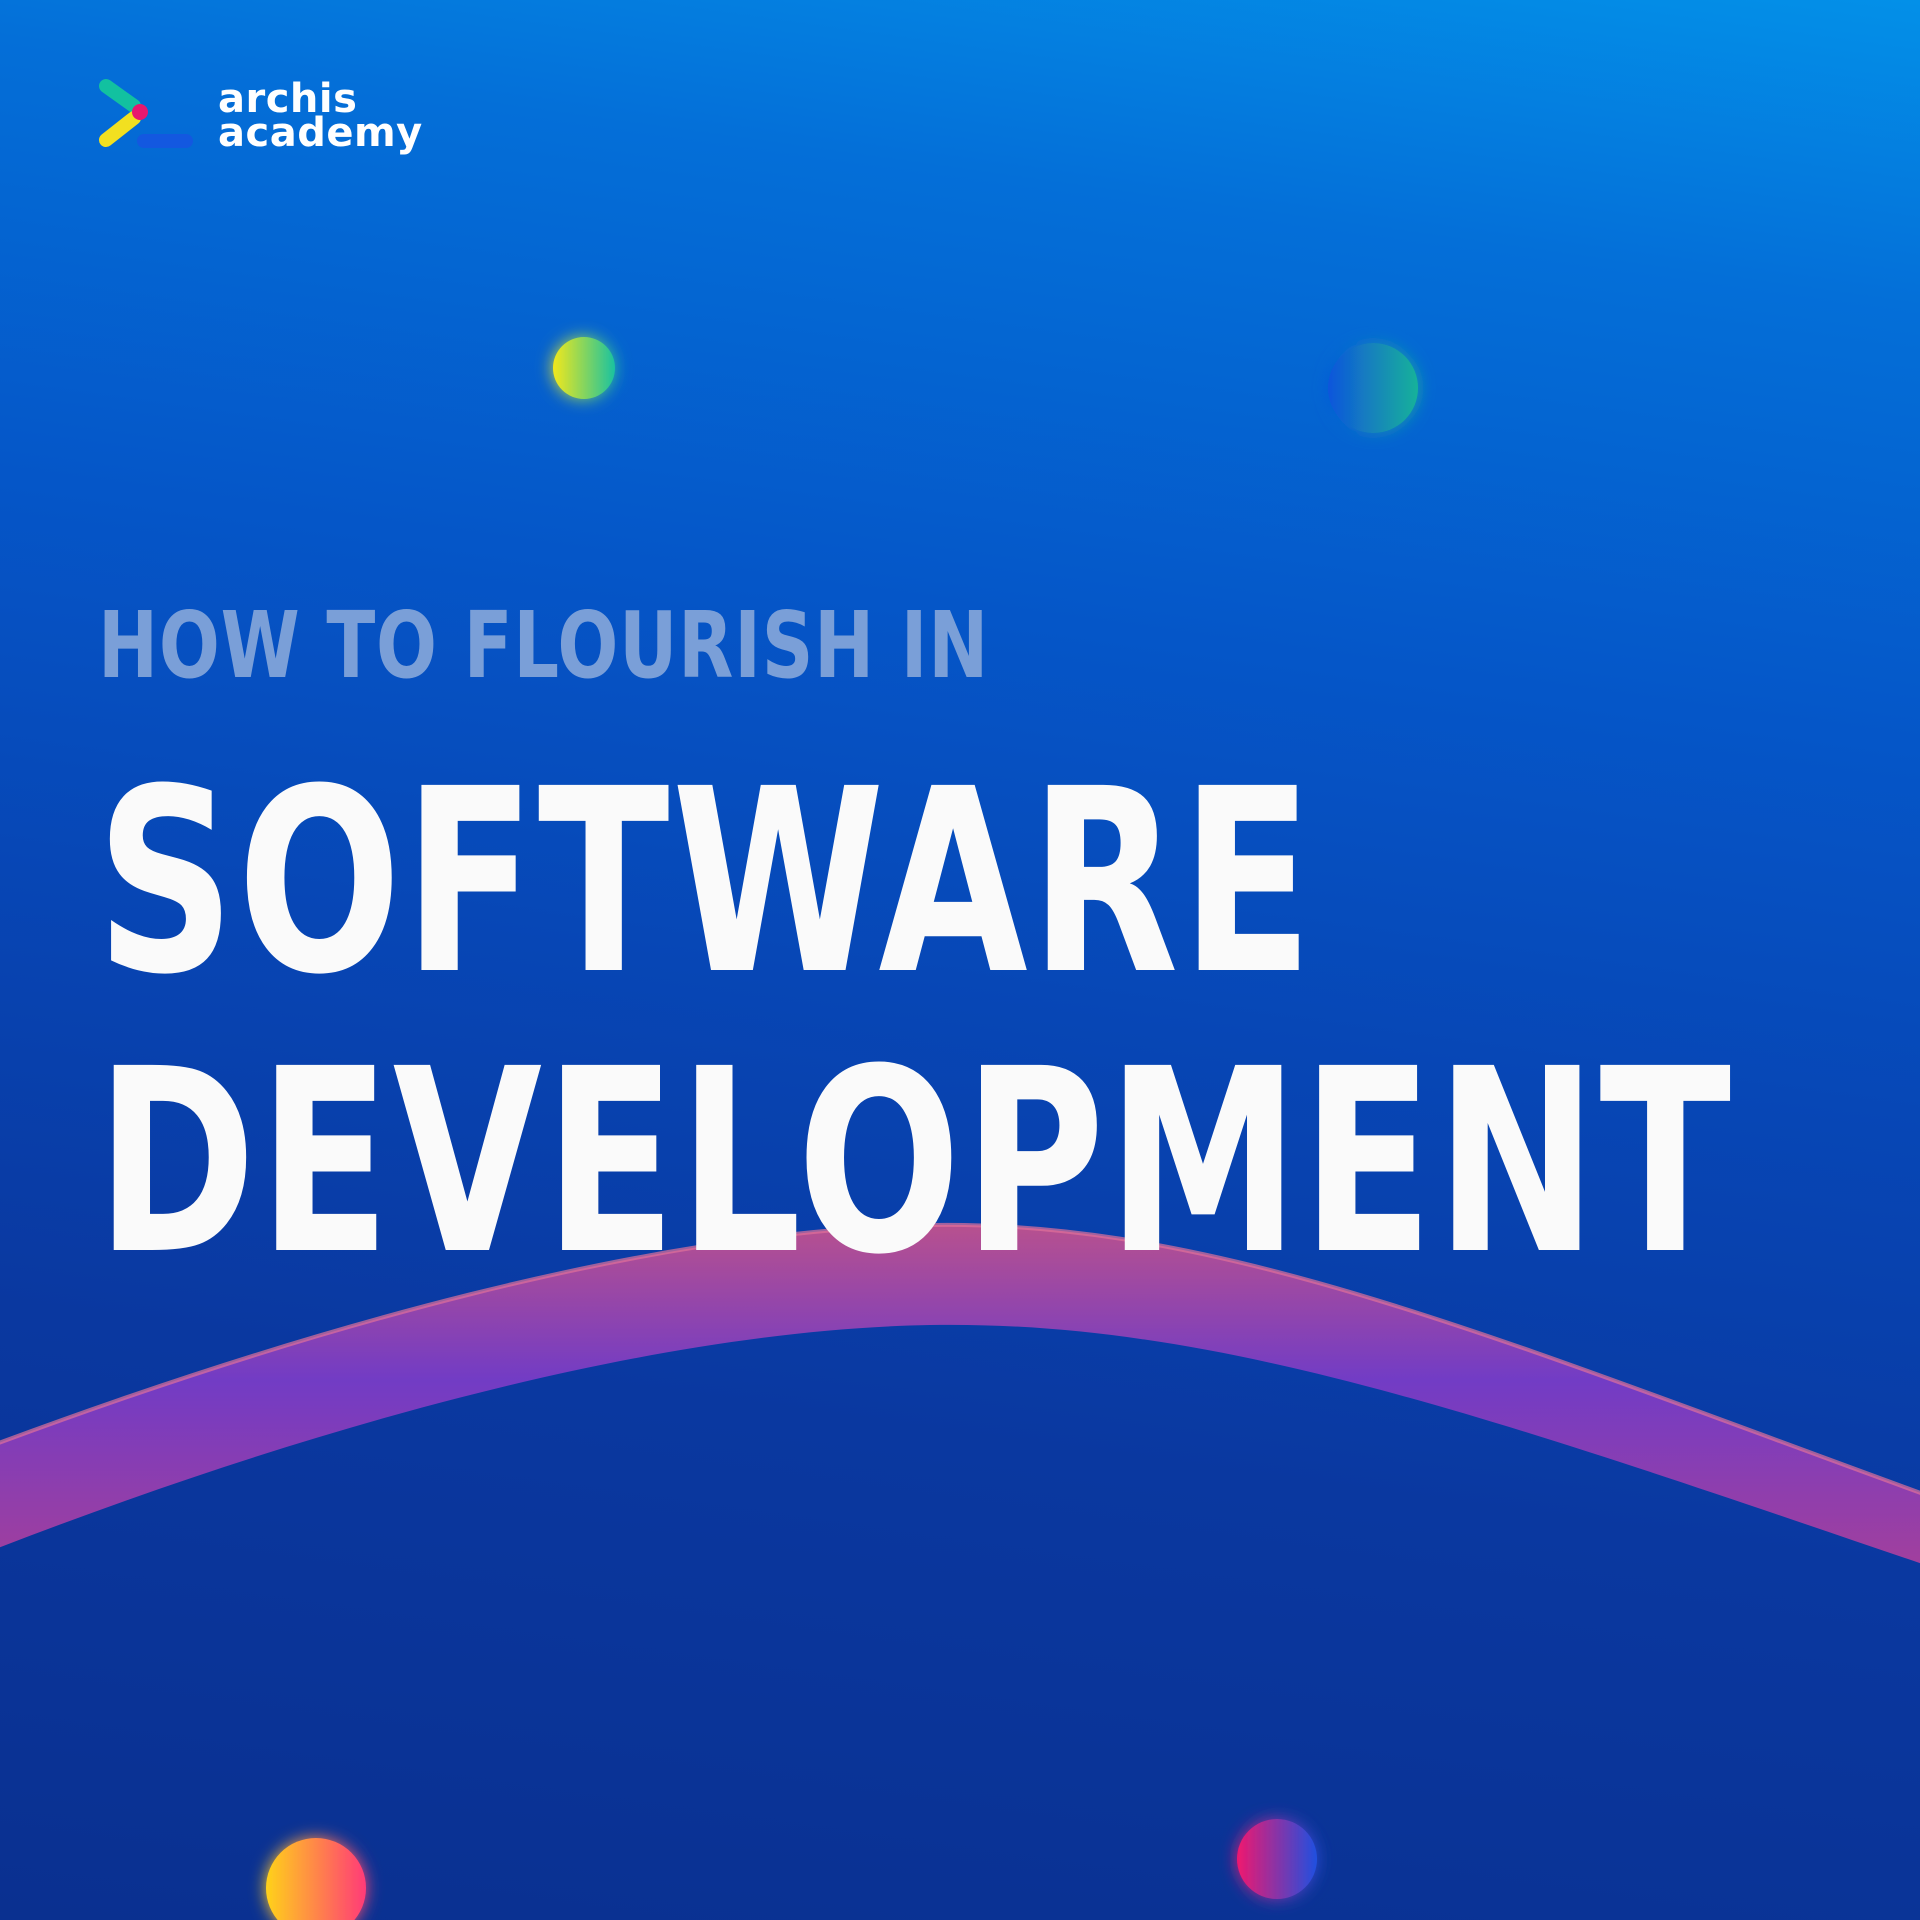 This screenshot has width=1920, height=1920. I want to click on logo-mark-icon, so click(146, 113).